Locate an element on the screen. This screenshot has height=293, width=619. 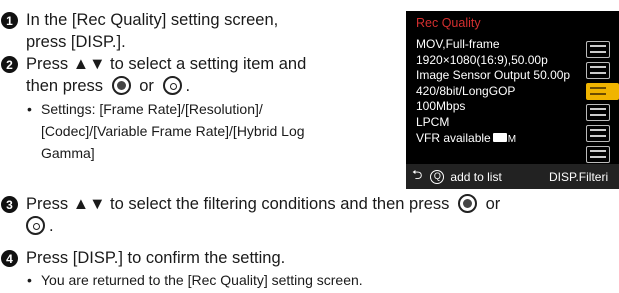
step-4: 4 Press [DISP.] to confirm the setting. is located at coordinates (143, 258).